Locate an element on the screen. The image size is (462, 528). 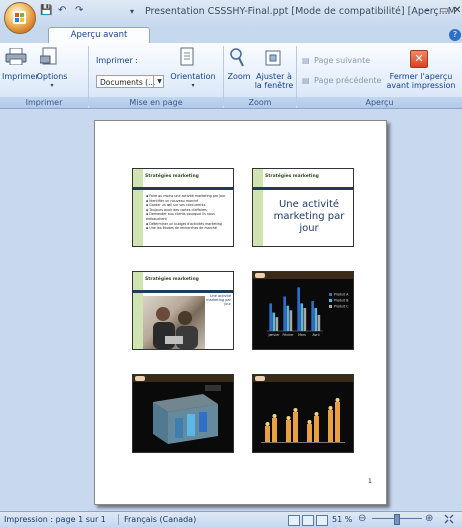
x-tick-label: Février is located at coordinates (289, 335).